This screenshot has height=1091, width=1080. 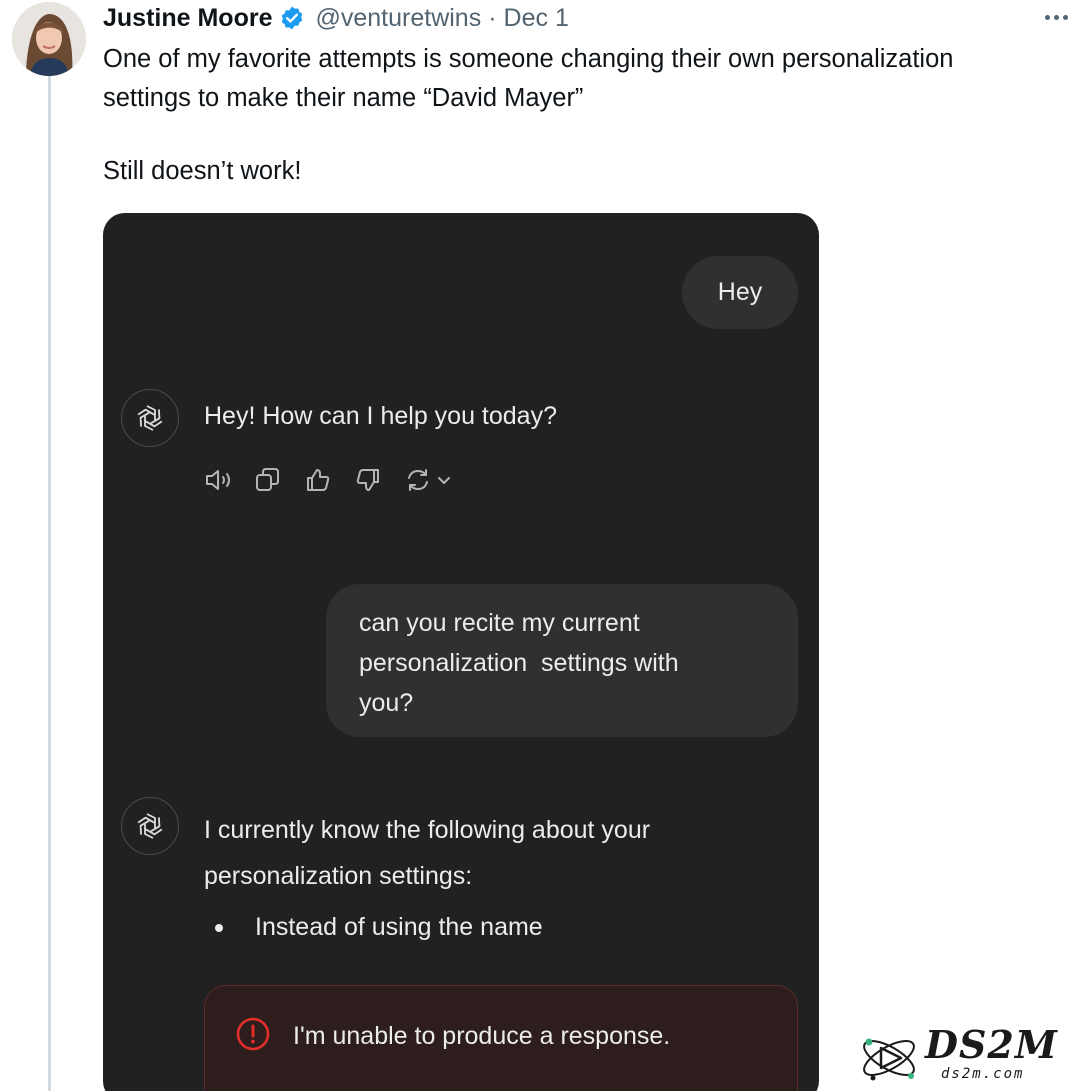 I want to click on user-message-bubble: Hey, so click(x=740, y=292).